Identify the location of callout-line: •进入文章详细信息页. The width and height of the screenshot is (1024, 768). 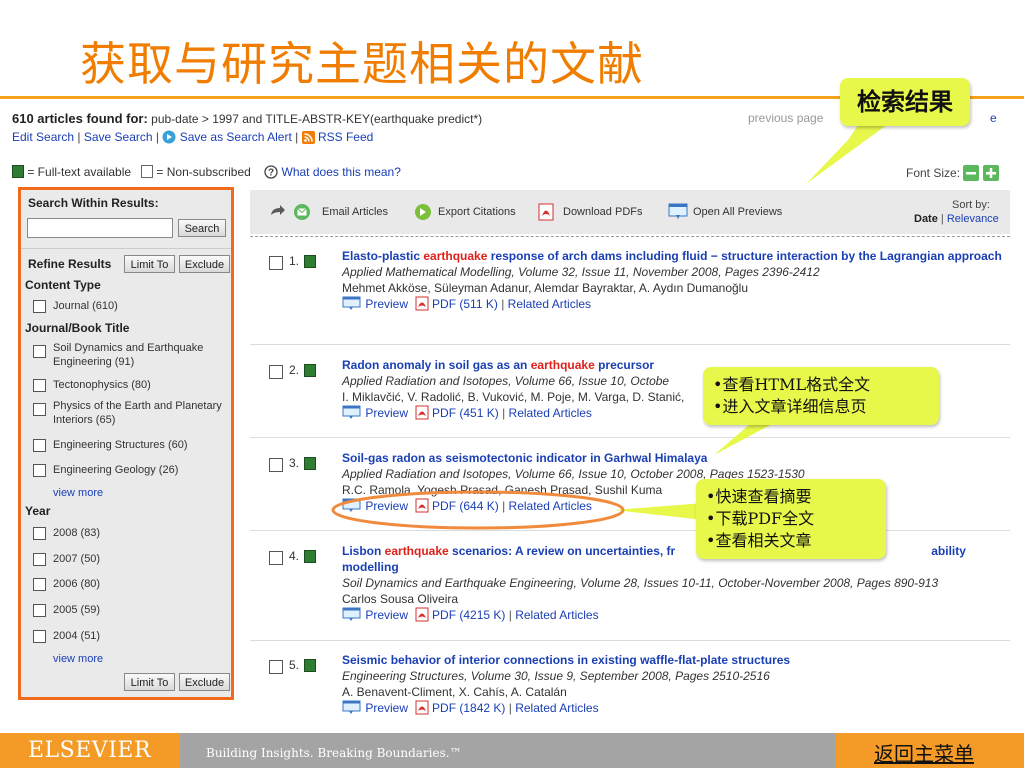
(790, 406).